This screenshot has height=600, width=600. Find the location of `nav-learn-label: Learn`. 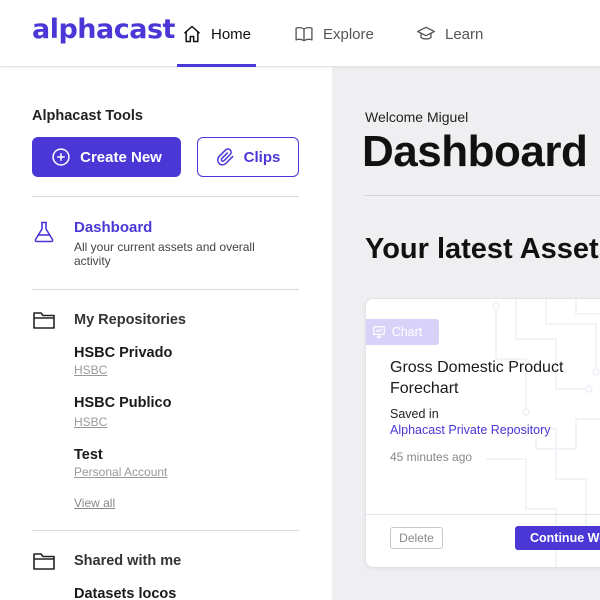

nav-learn-label: Learn is located at coordinates (464, 34).